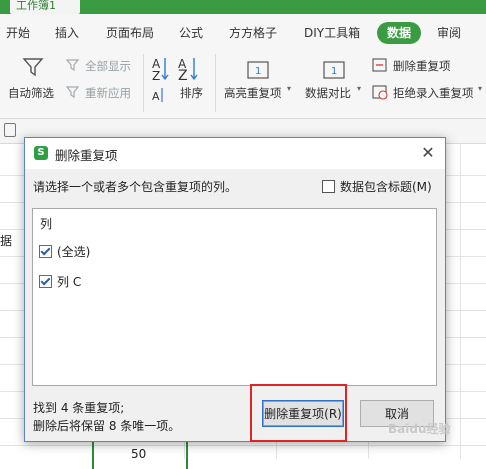 This screenshot has width=486, height=469. I want to click on window-title-strip: 工作簿1, so click(243, 7).